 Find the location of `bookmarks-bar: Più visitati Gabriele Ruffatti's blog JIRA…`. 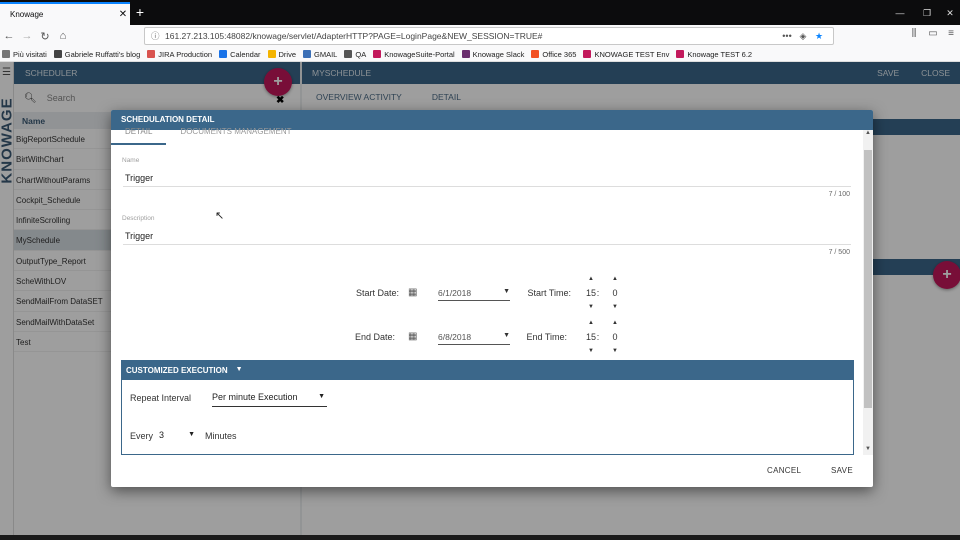

bookmarks-bar: Più visitati Gabriele Ruffatti's blog JIRA… is located at coordinates (480, 54).